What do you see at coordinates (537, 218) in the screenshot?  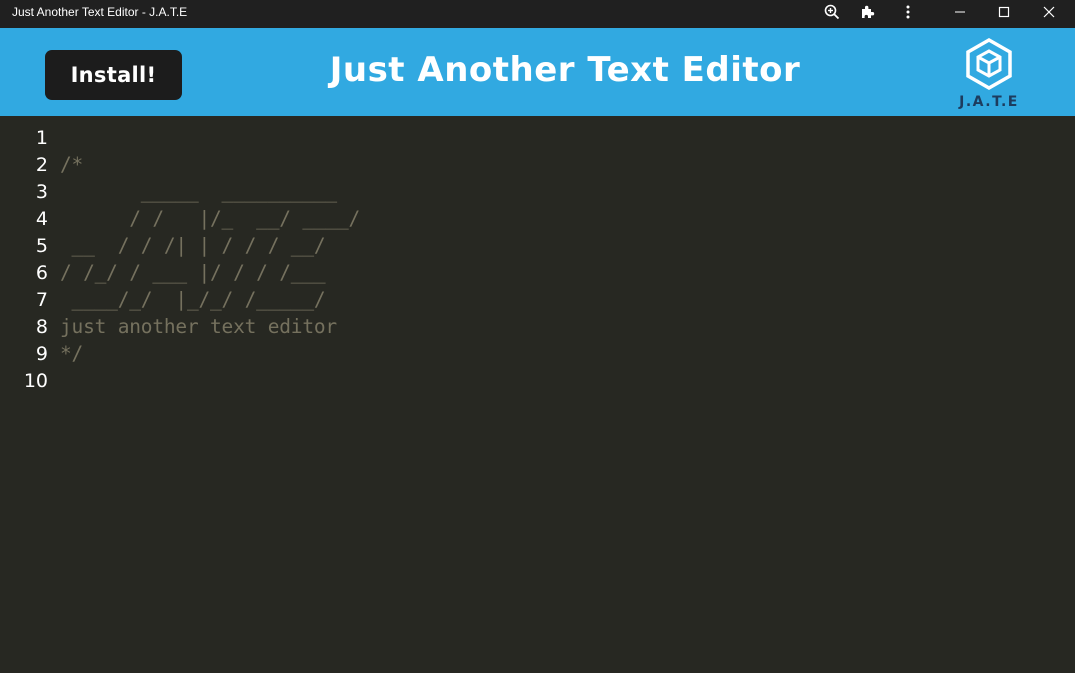 I see `editor-line: 4 / / |/_ __/ ____/` at bounding box center [537, 218].